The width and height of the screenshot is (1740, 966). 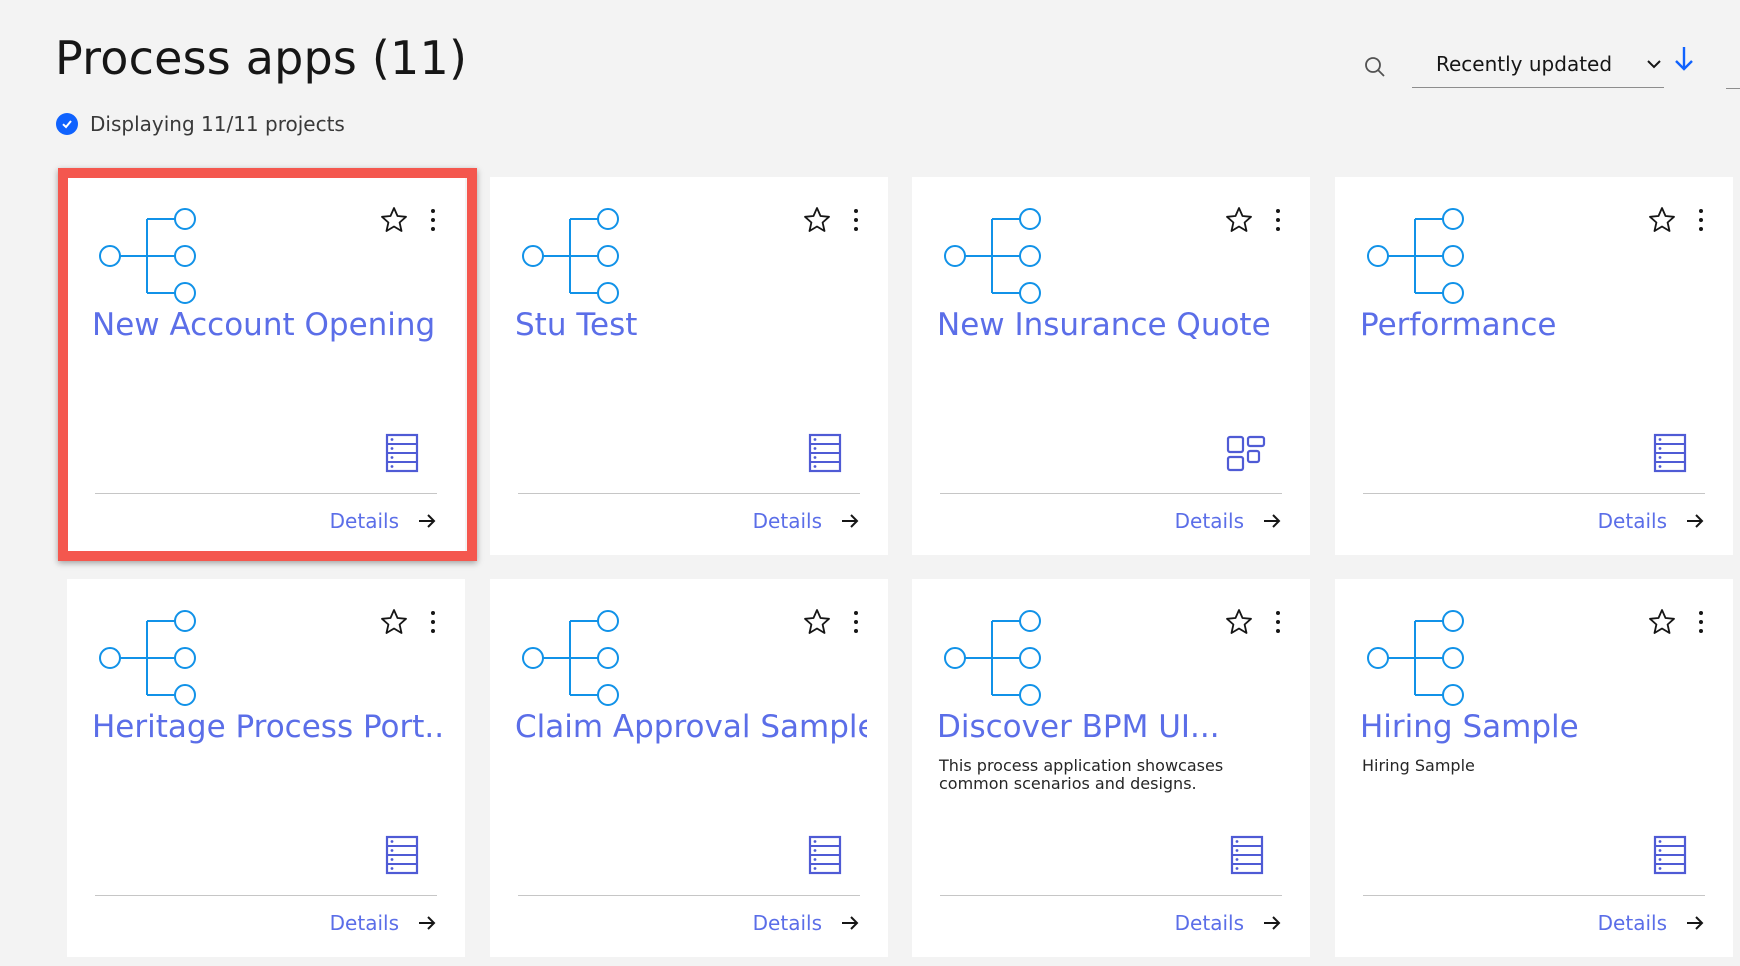 What do you see at coordinates (268, 325) in the screenshot?
I see `card-title: New Account Opening` at bounding box center [268, 325].